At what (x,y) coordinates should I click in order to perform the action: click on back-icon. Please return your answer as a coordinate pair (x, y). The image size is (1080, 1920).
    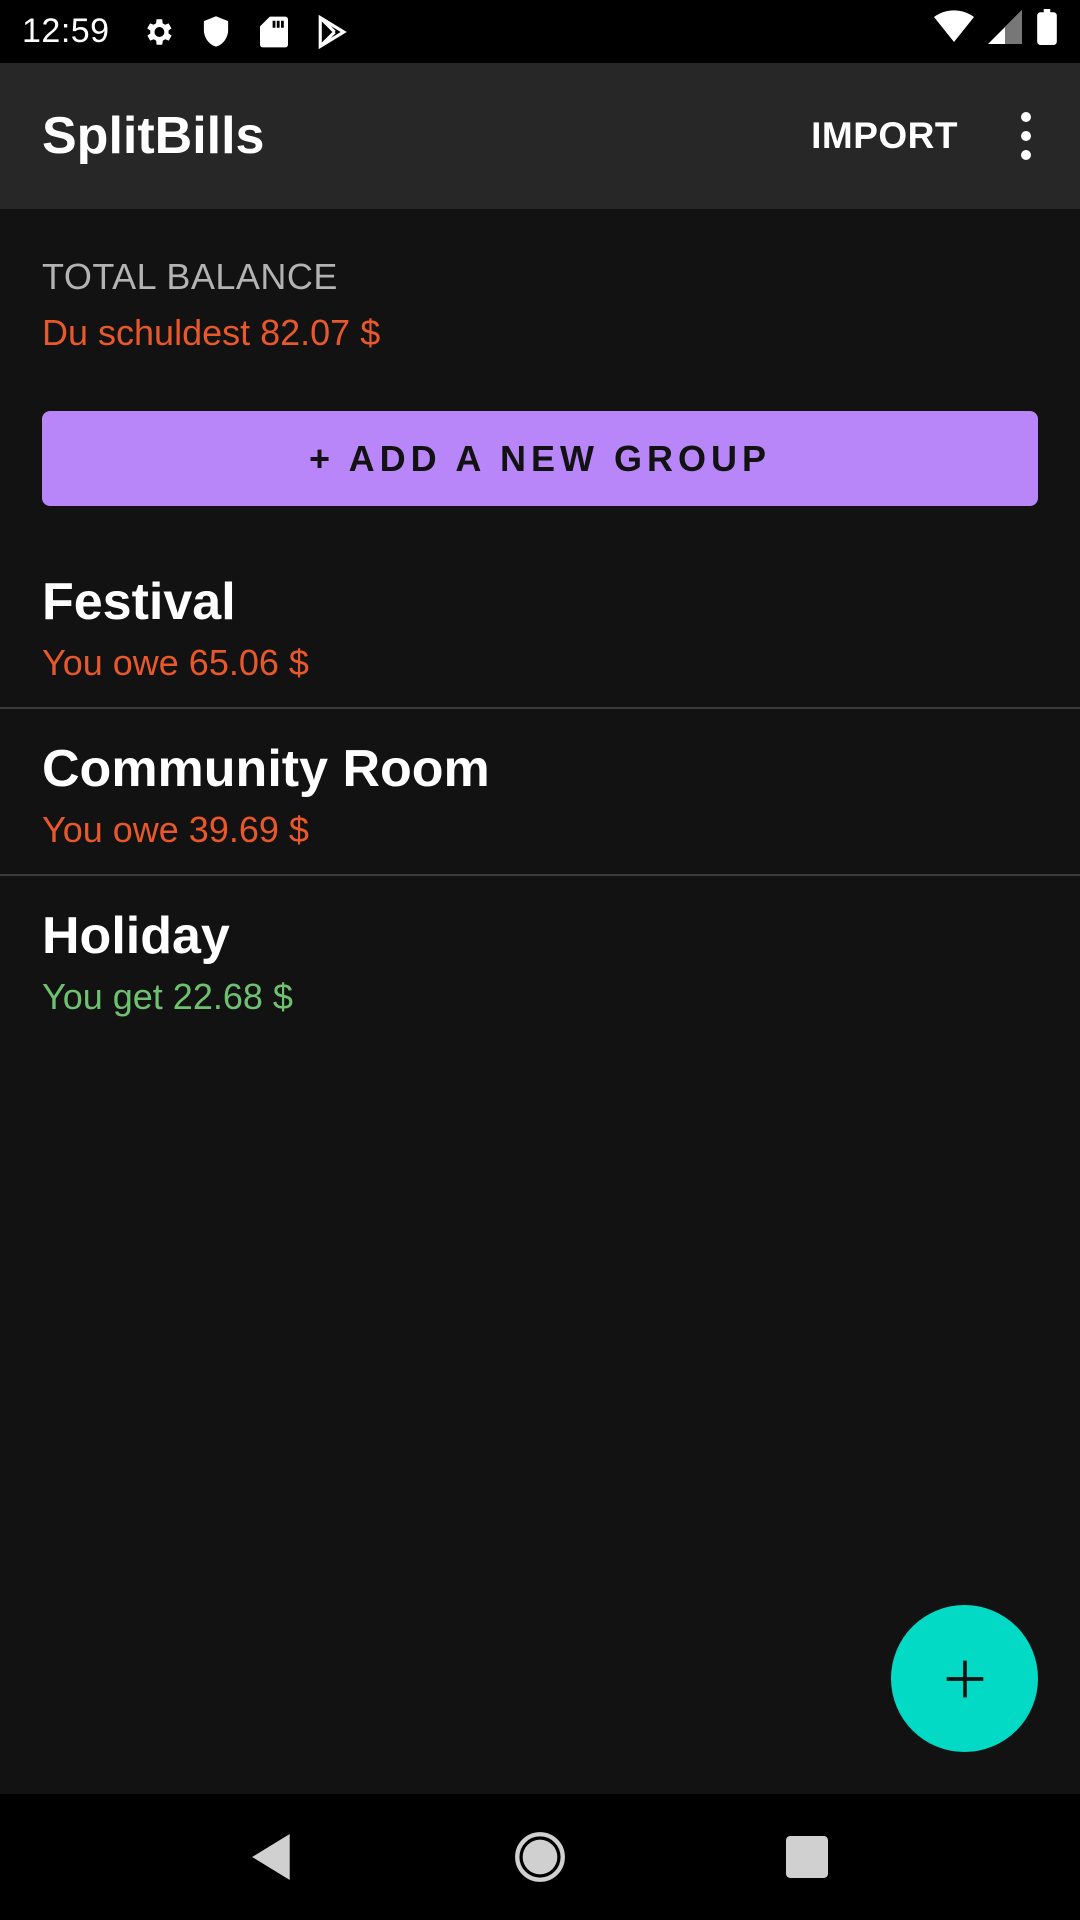
    Looking at the image, I should click on (273, 1857).